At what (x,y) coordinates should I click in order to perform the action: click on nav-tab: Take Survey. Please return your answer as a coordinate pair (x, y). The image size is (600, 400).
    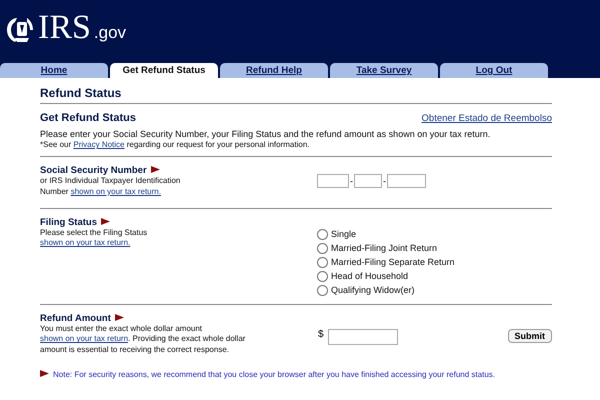
    Looking at the image, I should click on (384, 70).